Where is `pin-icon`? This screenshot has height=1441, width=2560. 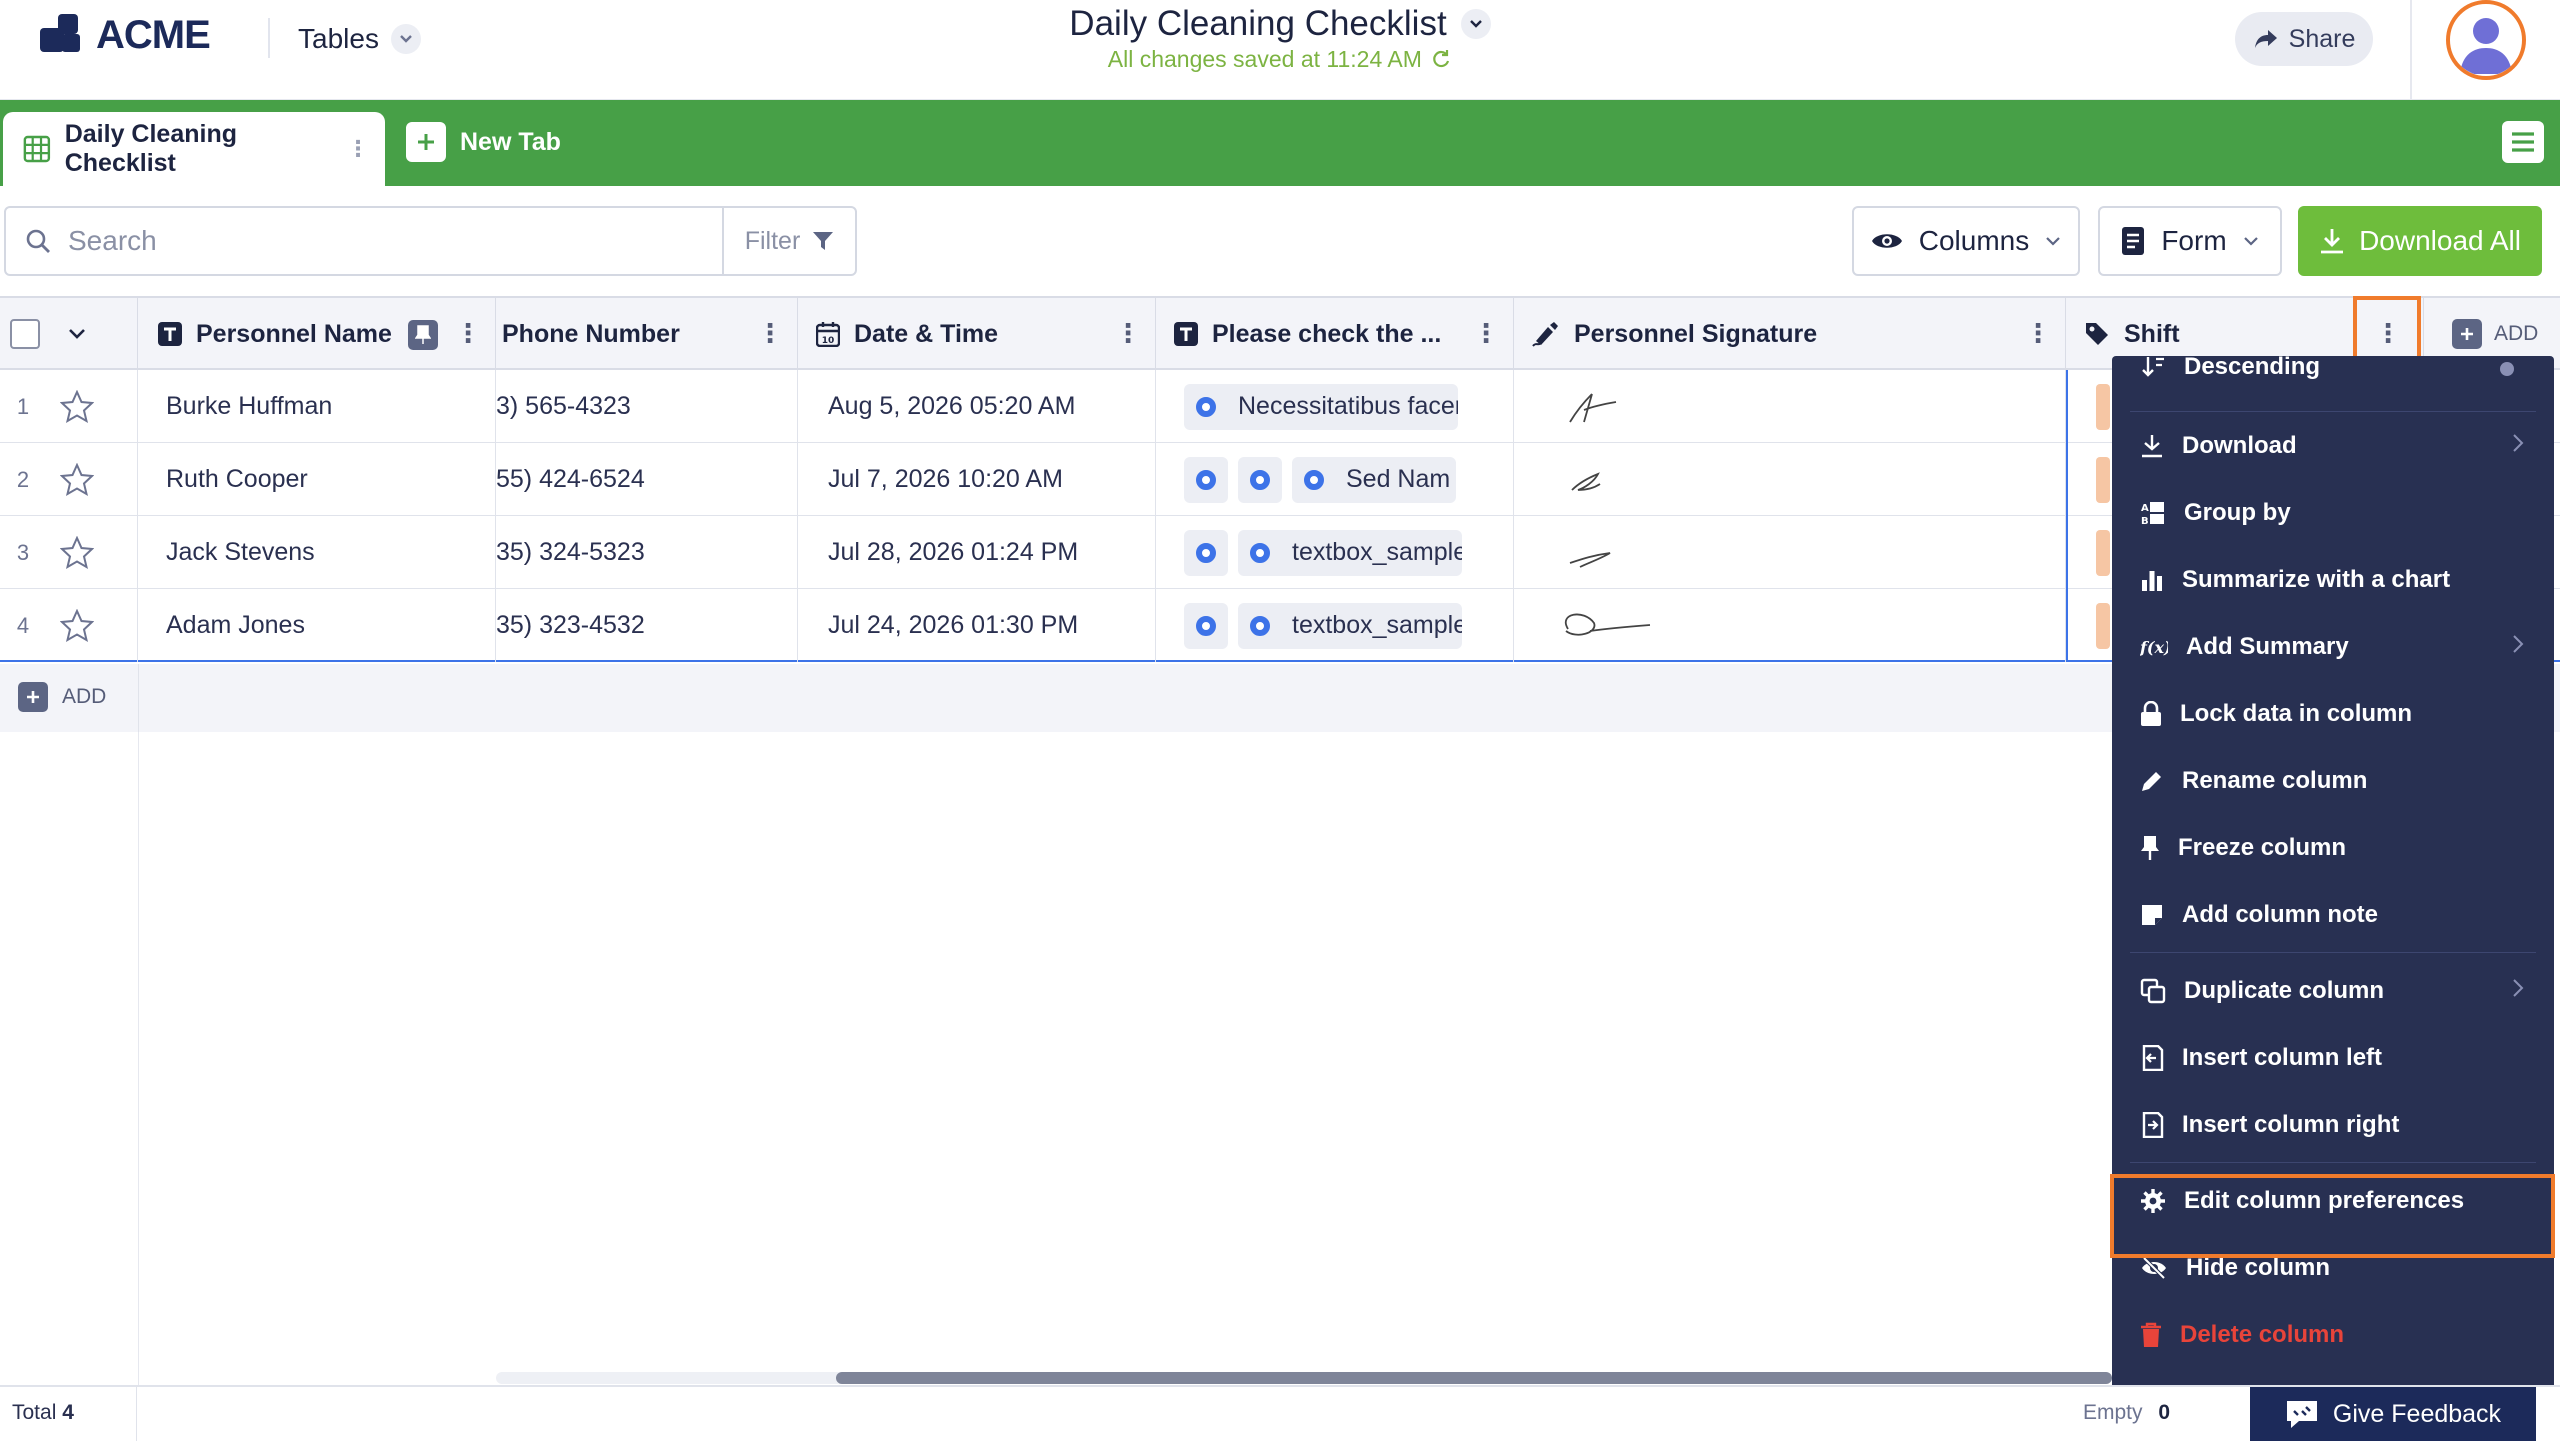 pin-icon is located at coordinates (423, 335).